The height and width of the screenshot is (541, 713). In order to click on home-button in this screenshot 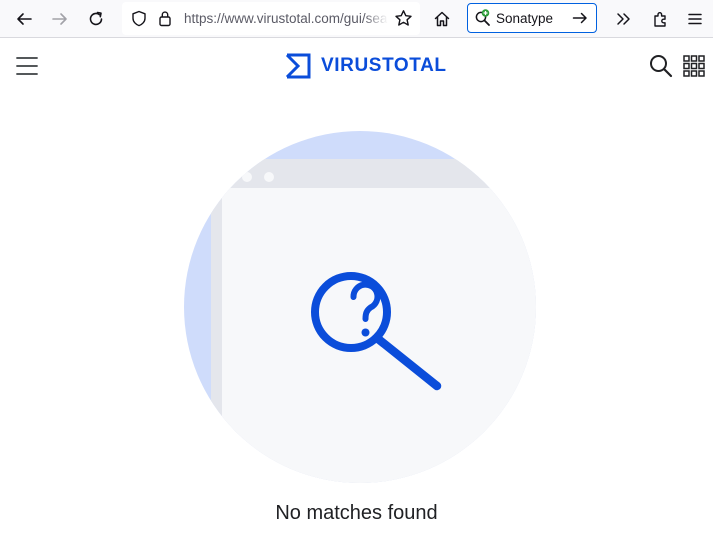, I will do `click(442, 19)`.